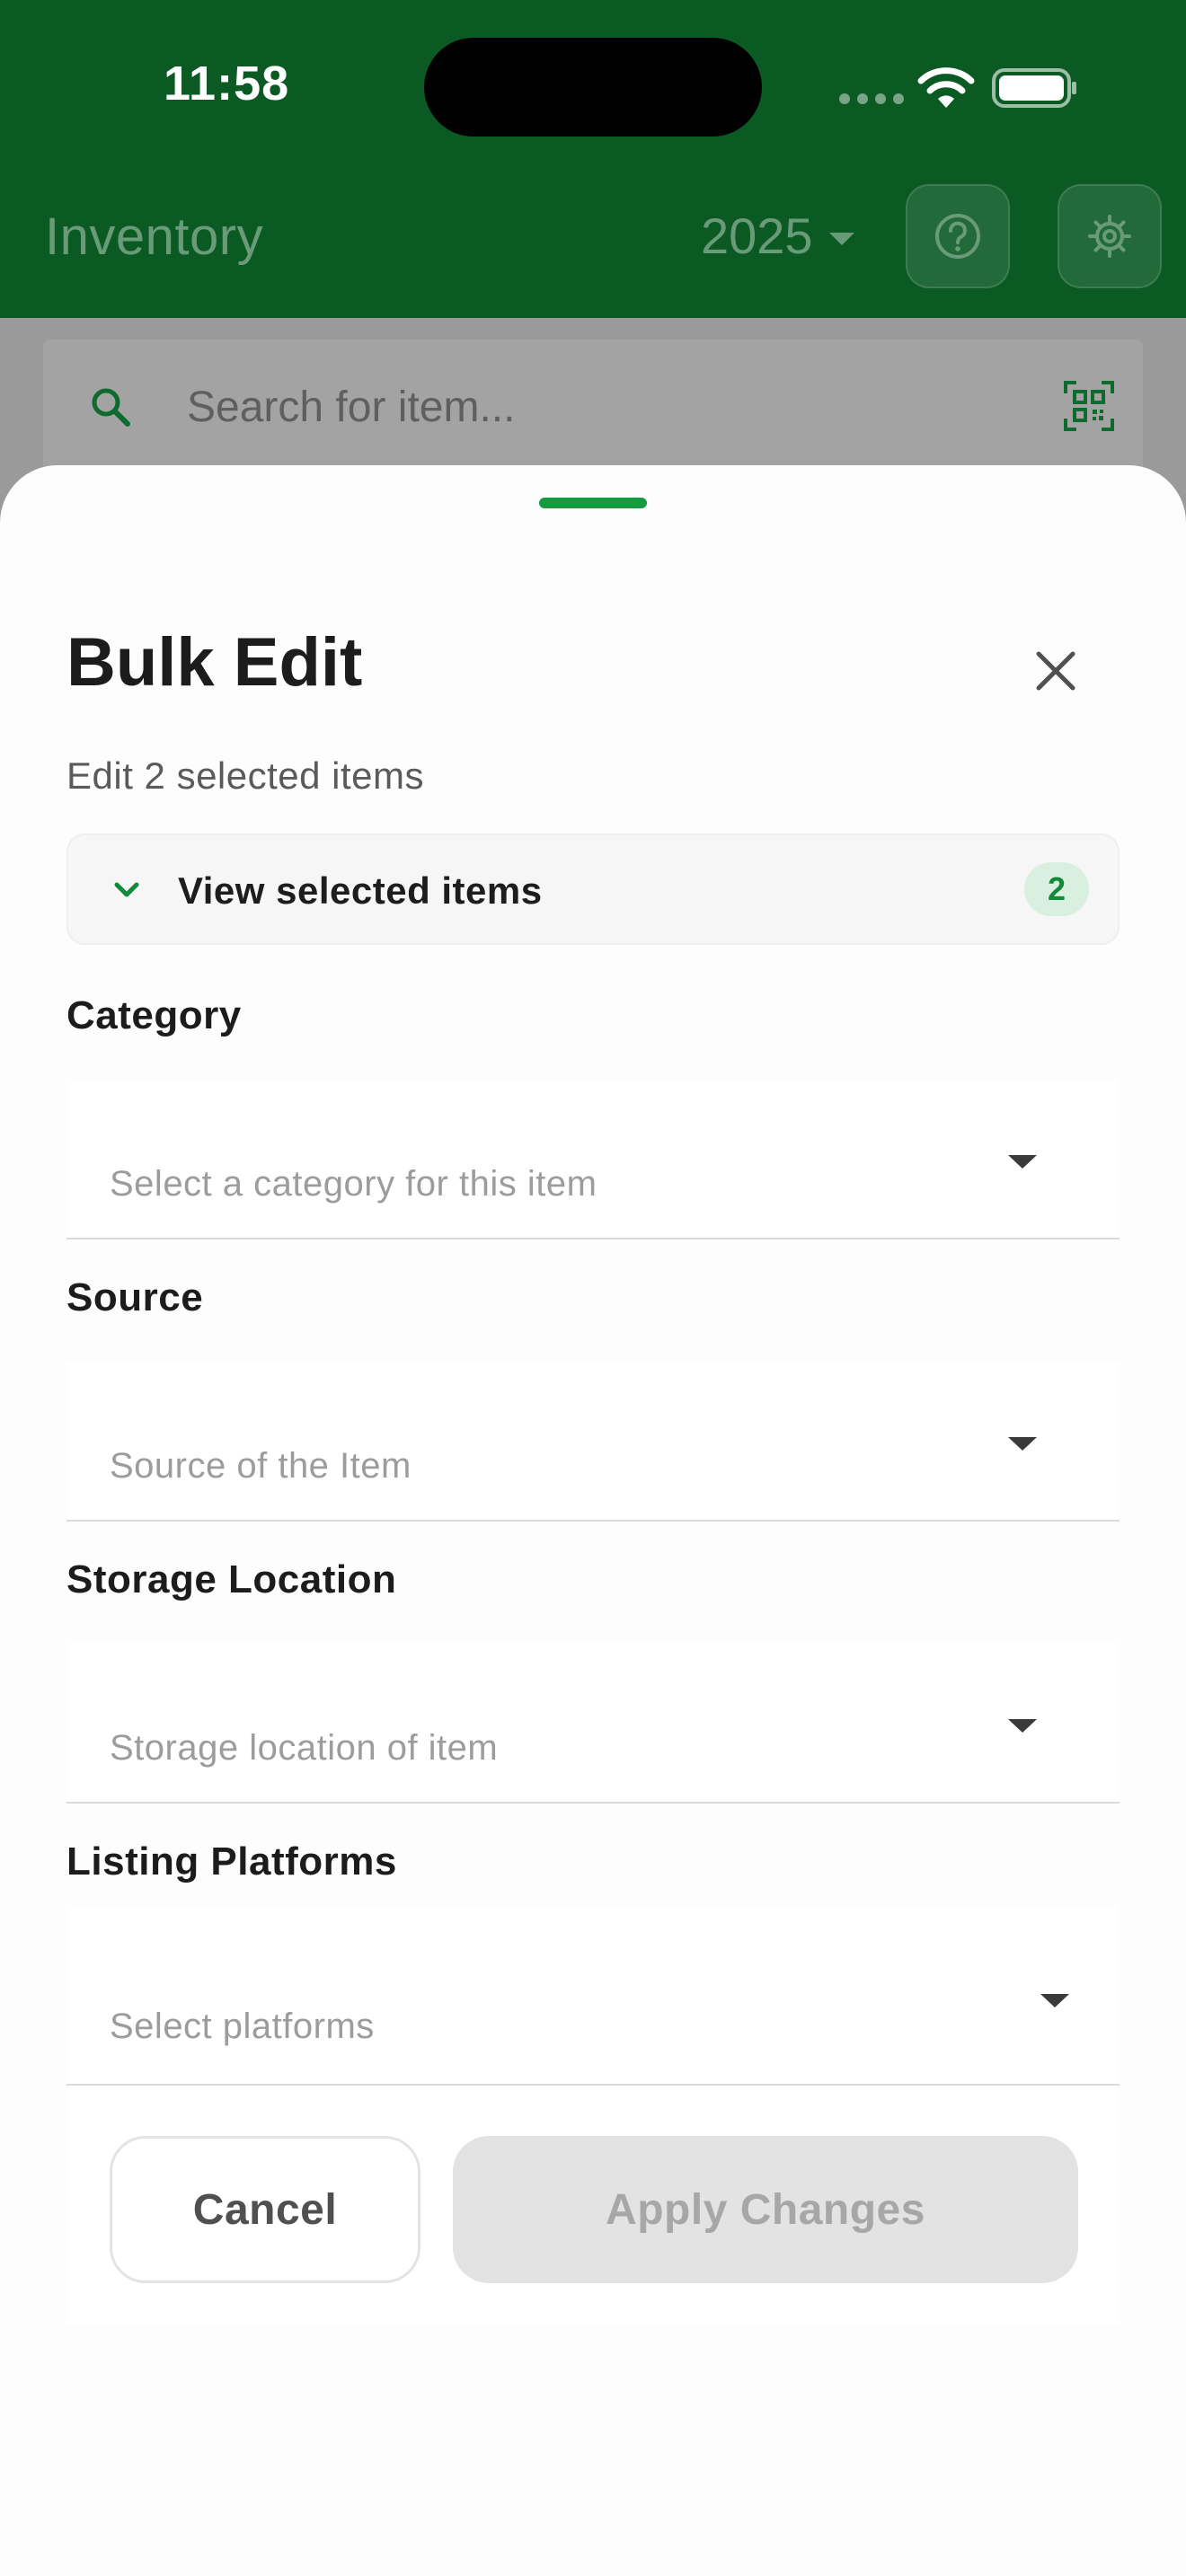  What do you see at coordinates (946, 87) in the screenshot?
I see `wifi-icon` at bounding box center [946, 87].